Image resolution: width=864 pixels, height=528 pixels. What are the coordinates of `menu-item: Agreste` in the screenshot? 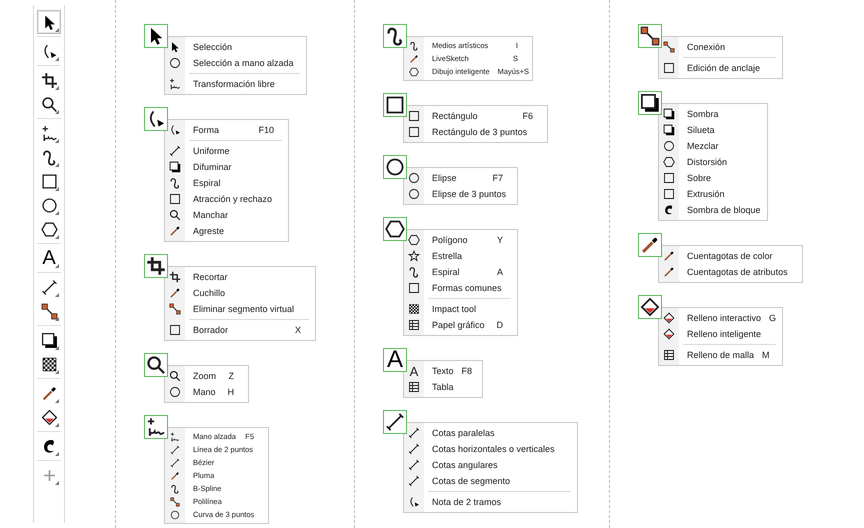 It's located at (226, 231).